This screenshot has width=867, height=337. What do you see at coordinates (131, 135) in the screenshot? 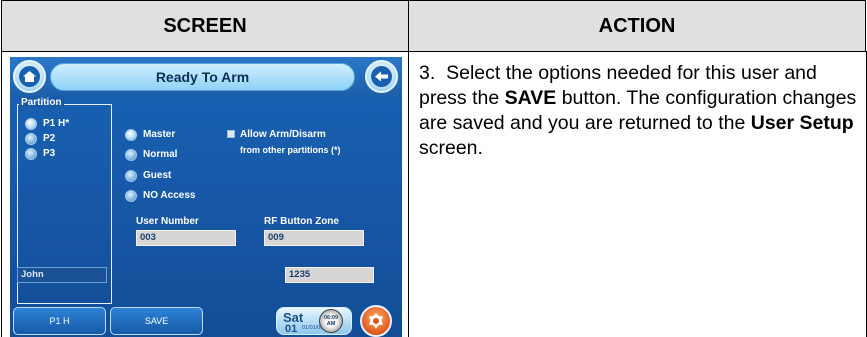
I see `user-type-radio-master` at bounding box center [131, 135].